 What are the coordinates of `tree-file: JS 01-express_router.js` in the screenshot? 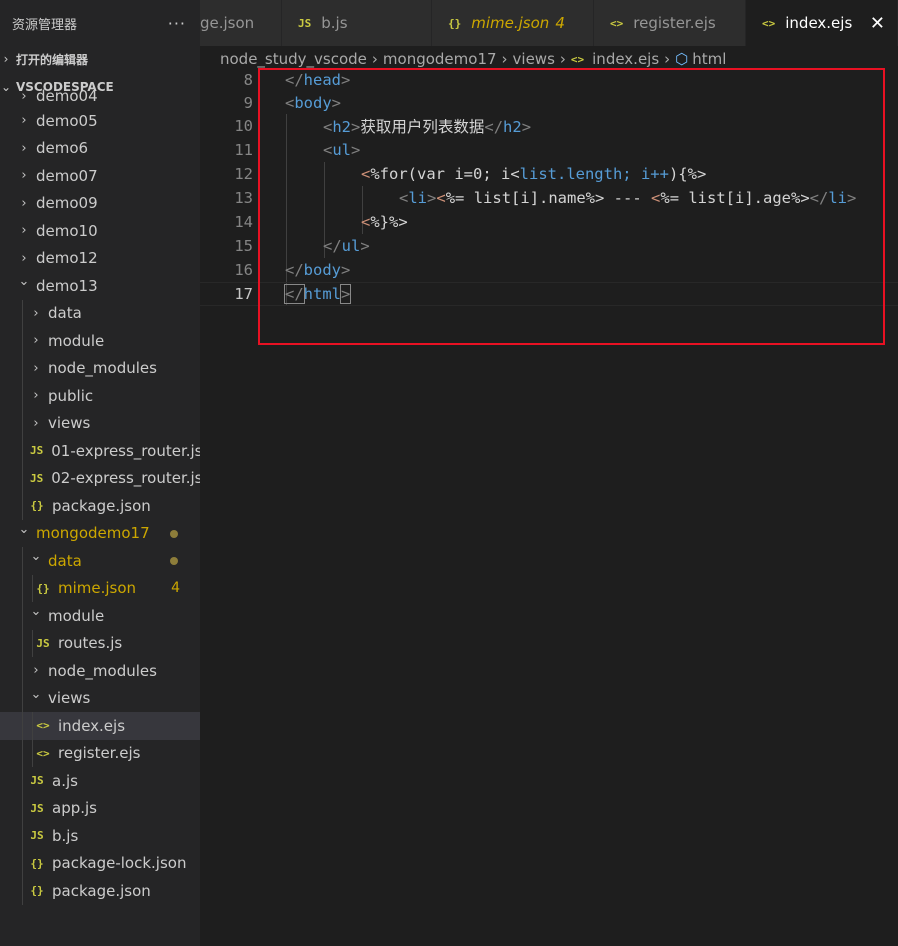 It's located at (100, 451).